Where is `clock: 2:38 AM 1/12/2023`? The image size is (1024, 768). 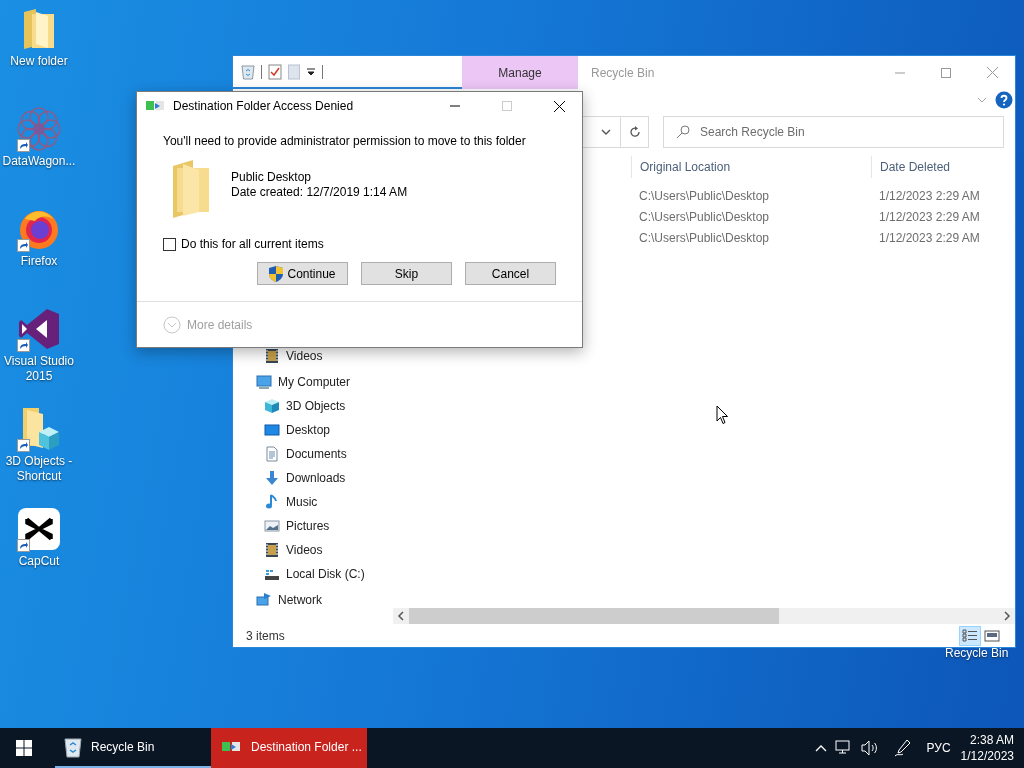 clock: 2:38 AM 1/12/2023 is located at coordinates (987, 748).